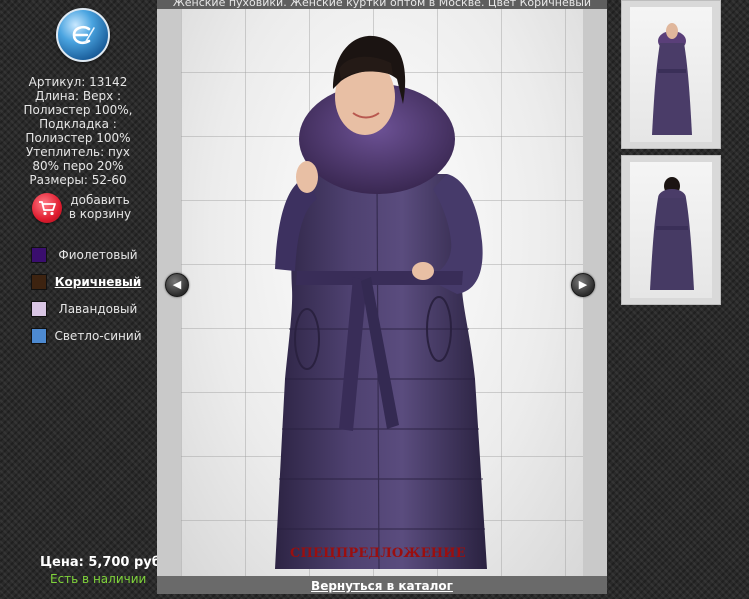 The width and height of the screenshot is (749, 599). Describe the element at coordinates (78, 152) in the screenshot. I see `detail-line: Утеплитель: пух` at that location.